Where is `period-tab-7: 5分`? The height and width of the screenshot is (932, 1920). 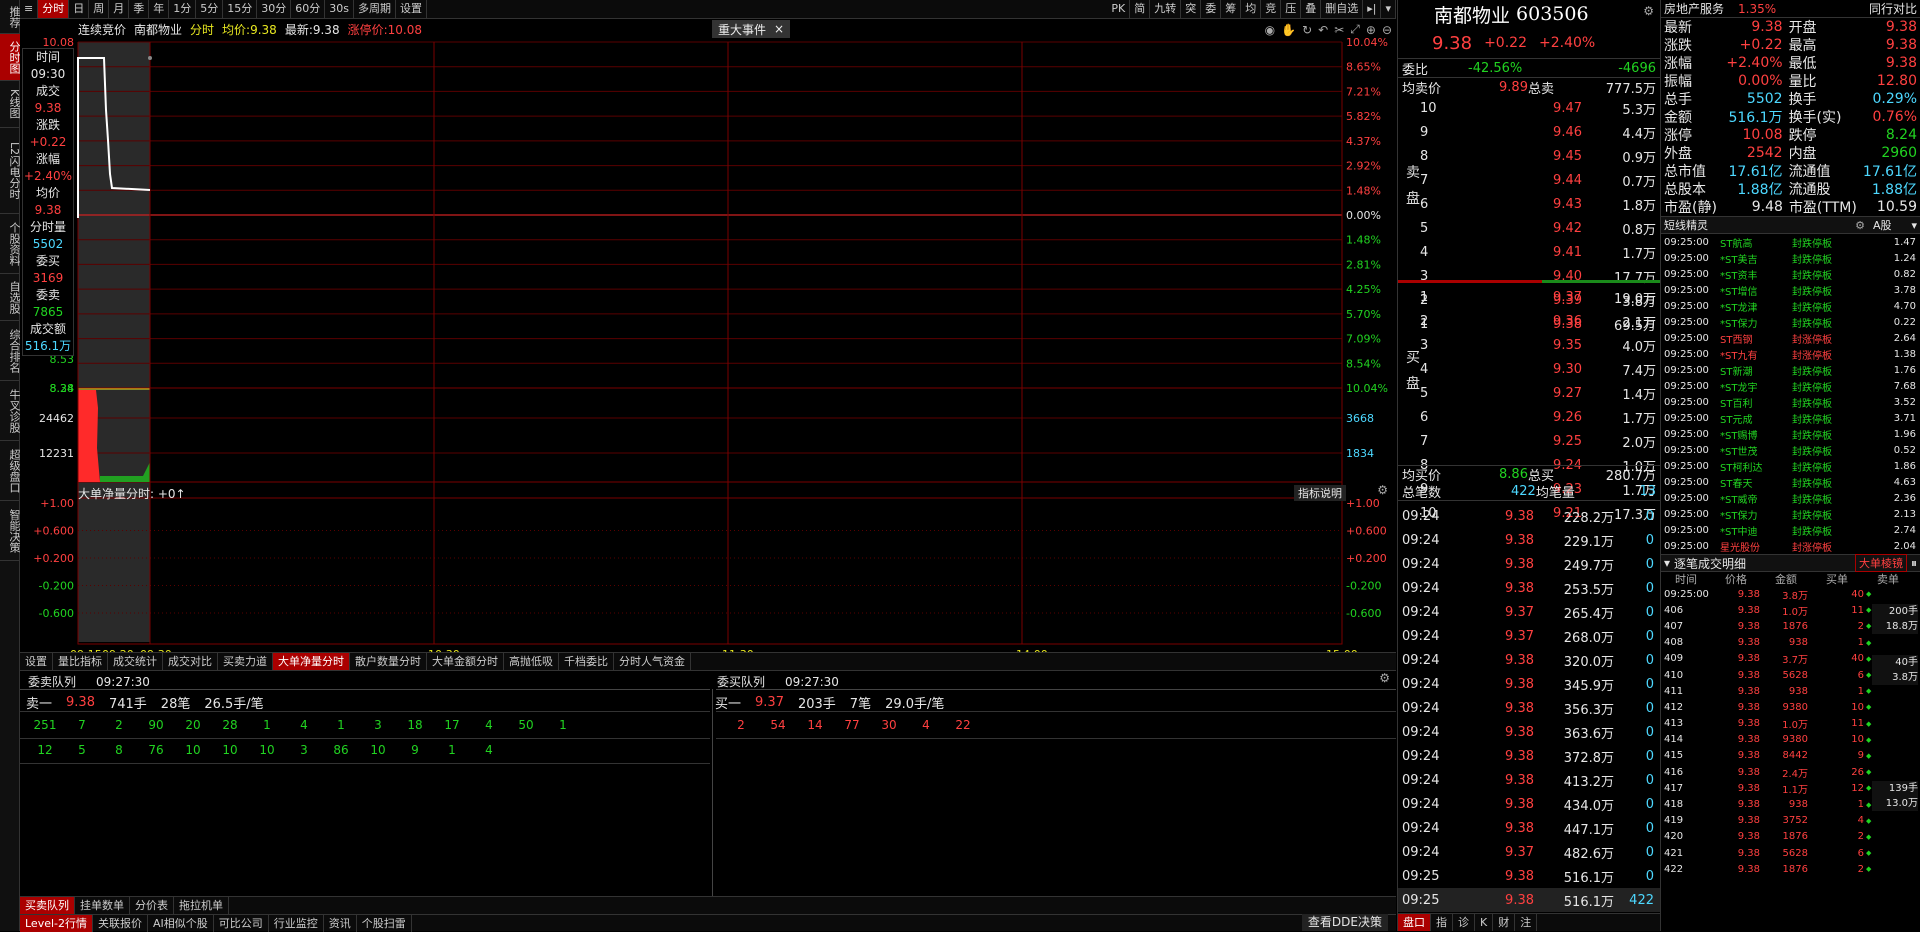
period-tab-7: 5分 is located at coordinates (210, 9).